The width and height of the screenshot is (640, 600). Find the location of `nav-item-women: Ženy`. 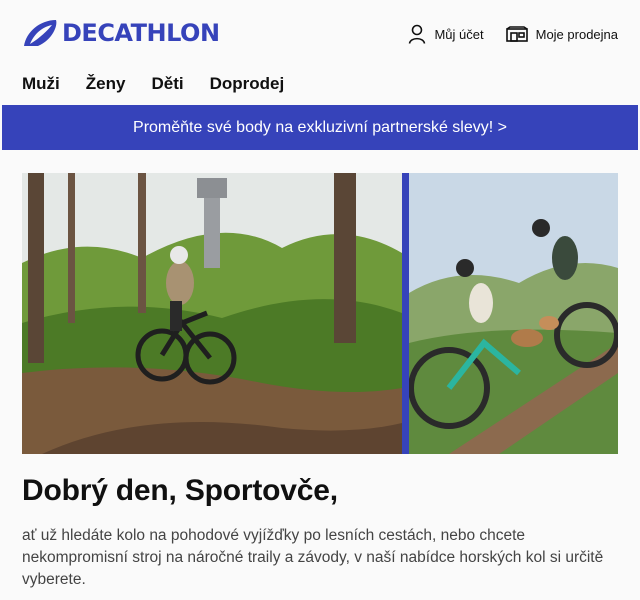

nav-item-women: Ženy is located at coordinates (106, 84).